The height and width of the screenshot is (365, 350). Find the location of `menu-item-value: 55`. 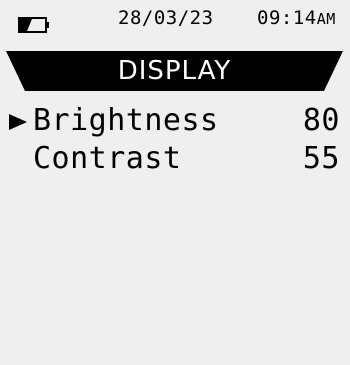

menu-item-value: 55 is located at coordinates (321, 158).